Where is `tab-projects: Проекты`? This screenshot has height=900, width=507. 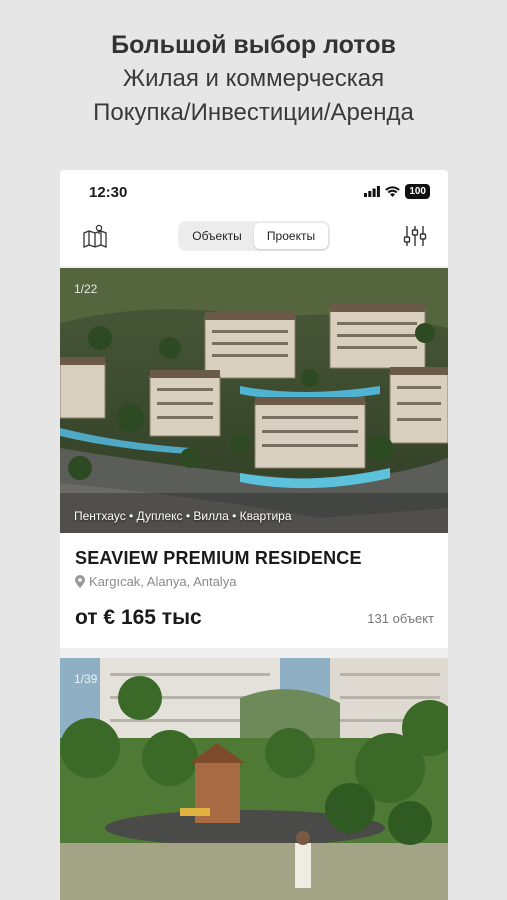 tab-projects: Проекты is located at coordinates (291, 236).